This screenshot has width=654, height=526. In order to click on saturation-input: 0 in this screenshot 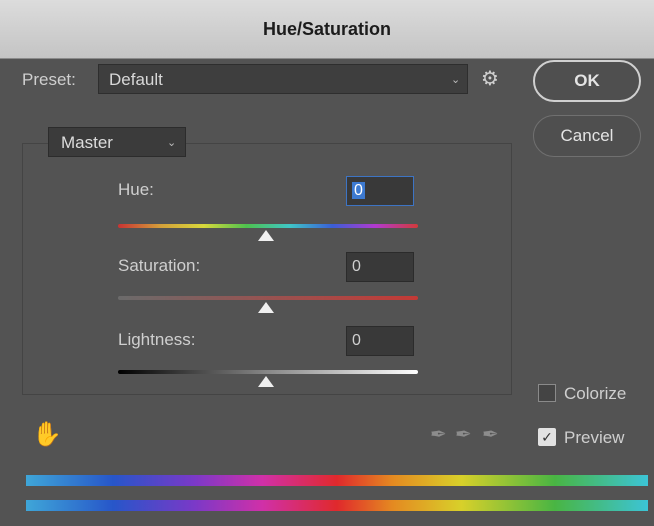, I will do `click(380, 267)`.